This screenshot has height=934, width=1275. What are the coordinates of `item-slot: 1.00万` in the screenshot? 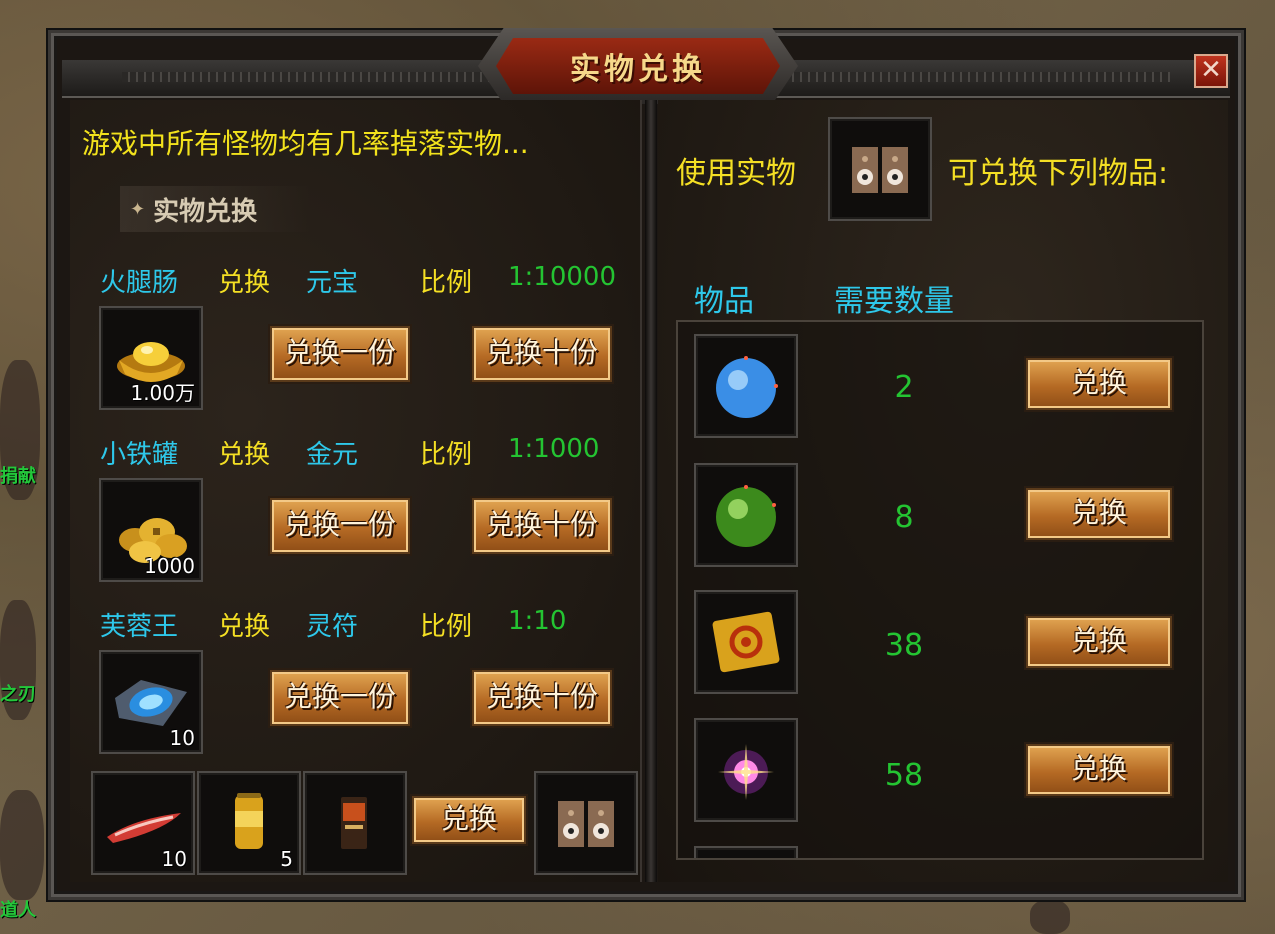 It's located at (151, 358).